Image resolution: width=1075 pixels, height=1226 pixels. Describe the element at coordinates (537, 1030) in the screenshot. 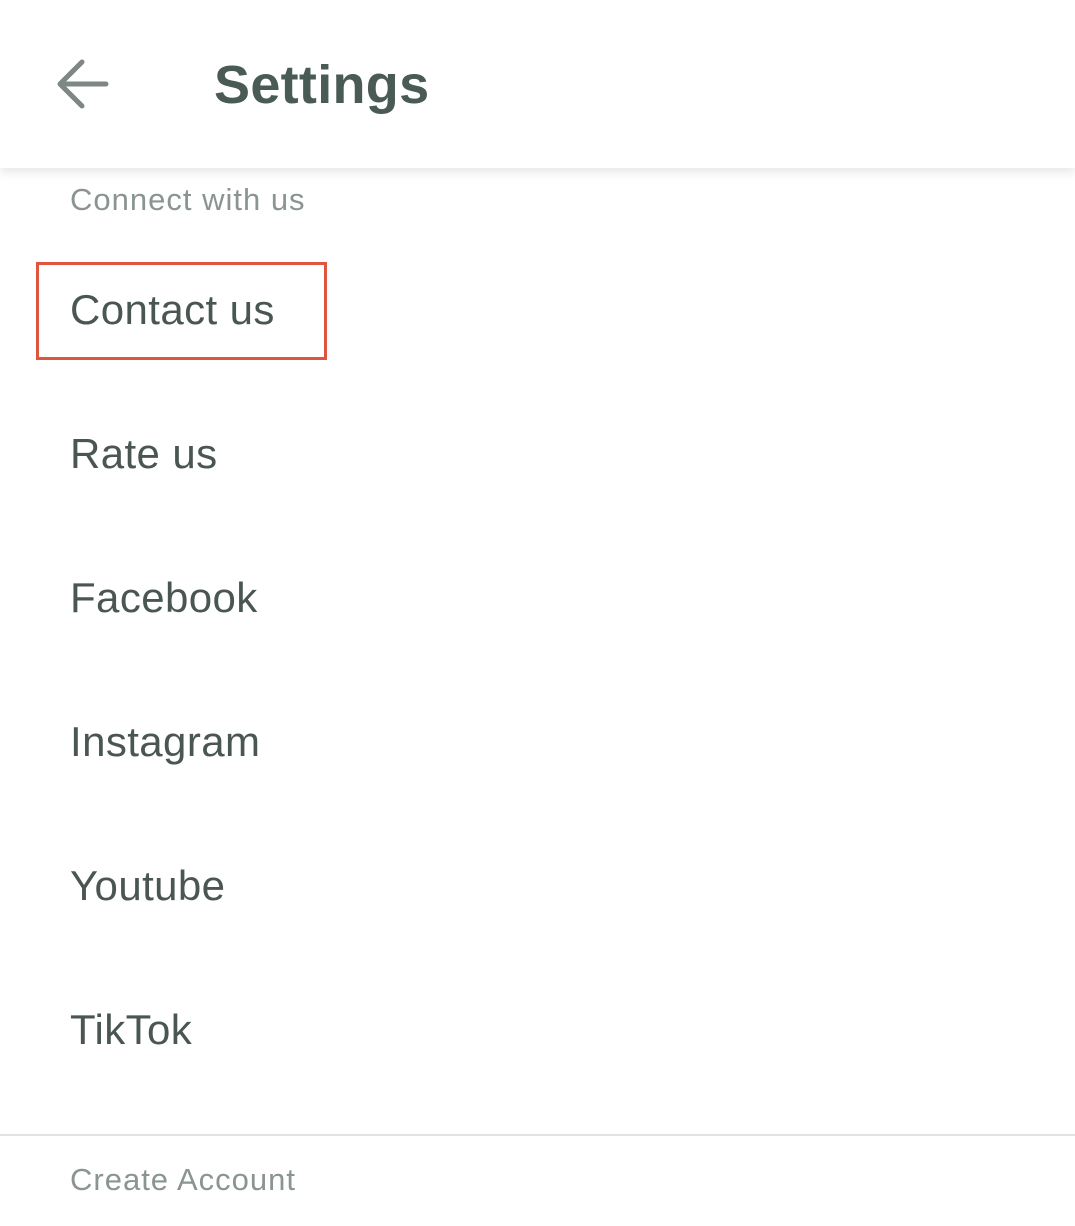

I see `tiktok-item: TikTok` at that location.